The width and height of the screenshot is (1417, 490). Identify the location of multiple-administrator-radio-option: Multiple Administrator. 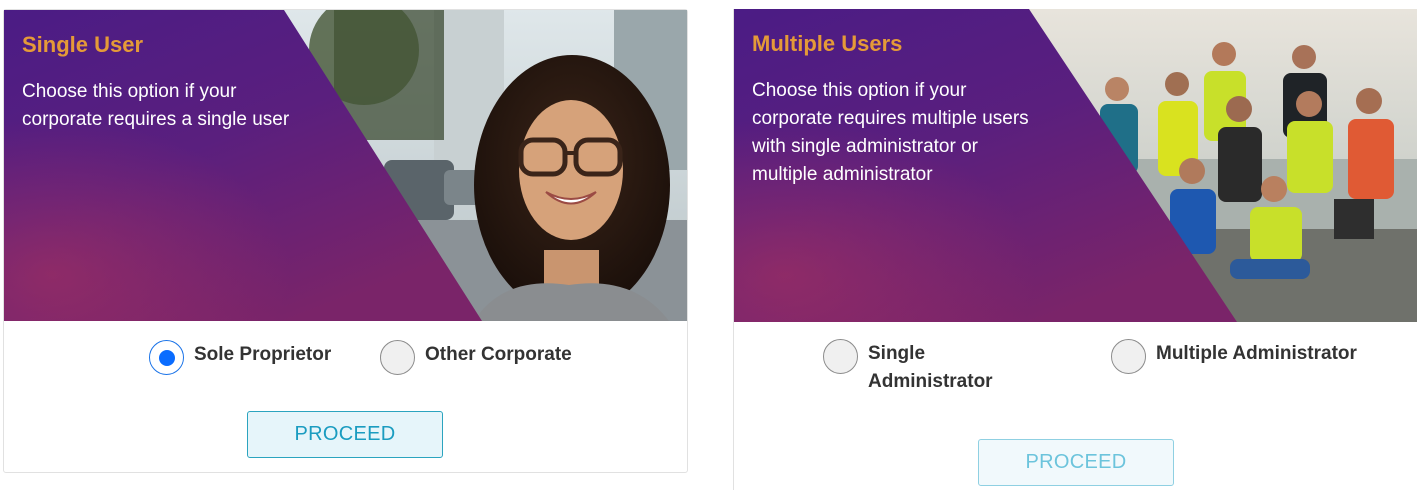
(1234, 356).